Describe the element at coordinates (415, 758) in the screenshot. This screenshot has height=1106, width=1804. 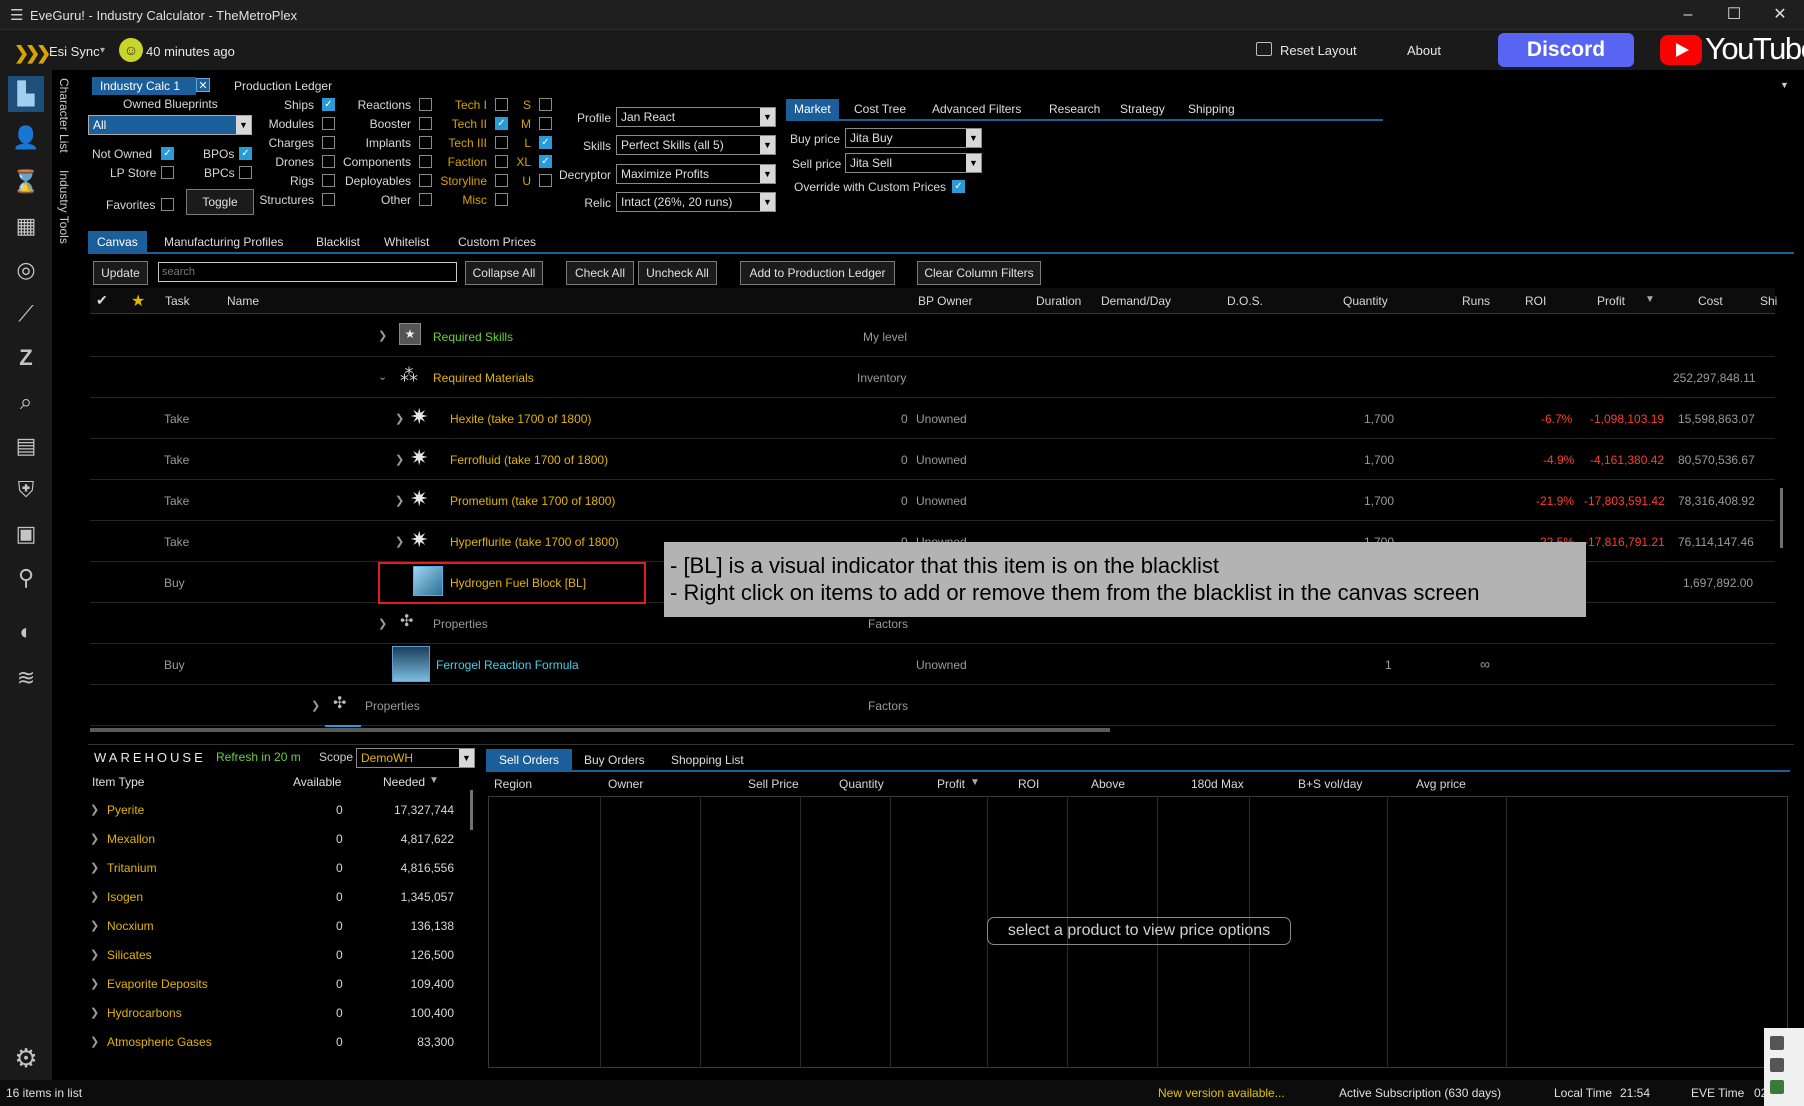
I see `warehouse-scope-select: DemoWH ▼` at that location.